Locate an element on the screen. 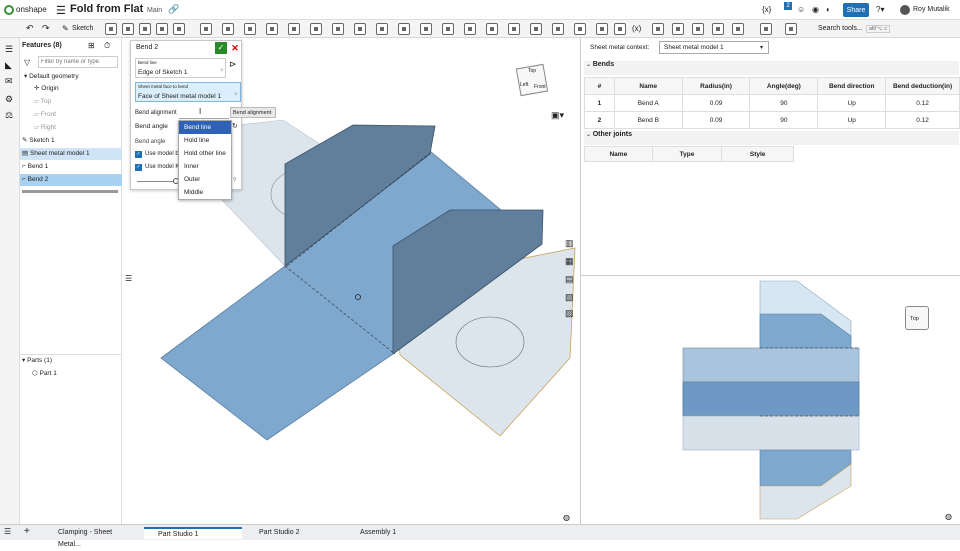  table-cell: Bend B is located at coordinates (648, 120).